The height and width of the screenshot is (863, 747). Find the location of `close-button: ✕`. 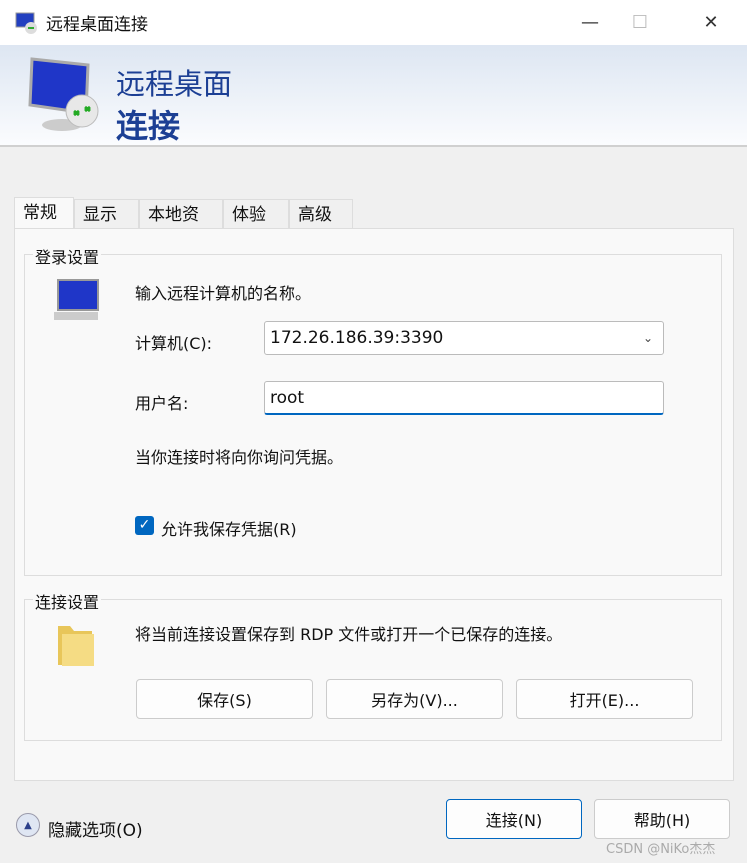

close-button: ✕ is located at coordinates (711, 22).